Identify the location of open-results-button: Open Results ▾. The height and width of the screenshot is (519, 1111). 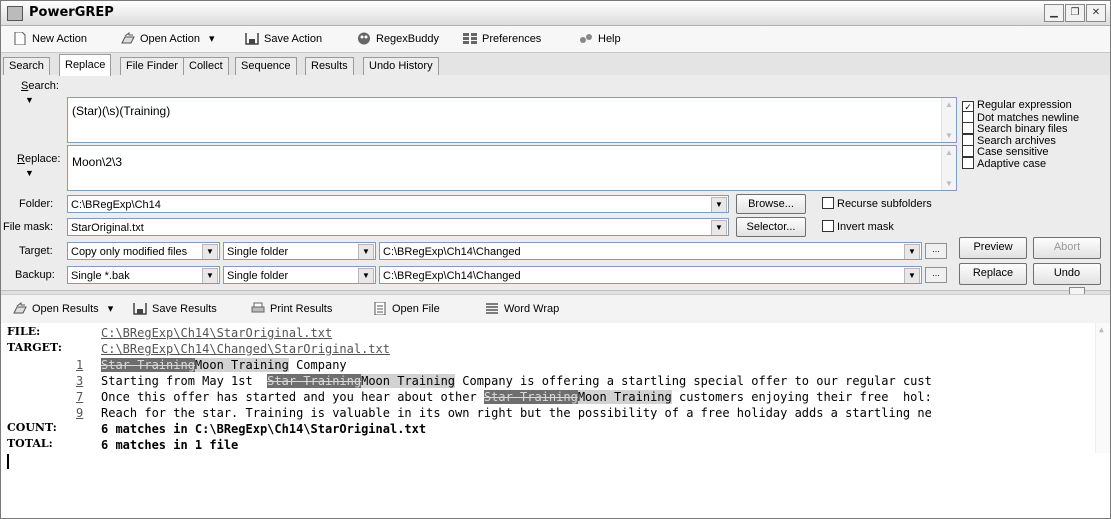
(63, 309).